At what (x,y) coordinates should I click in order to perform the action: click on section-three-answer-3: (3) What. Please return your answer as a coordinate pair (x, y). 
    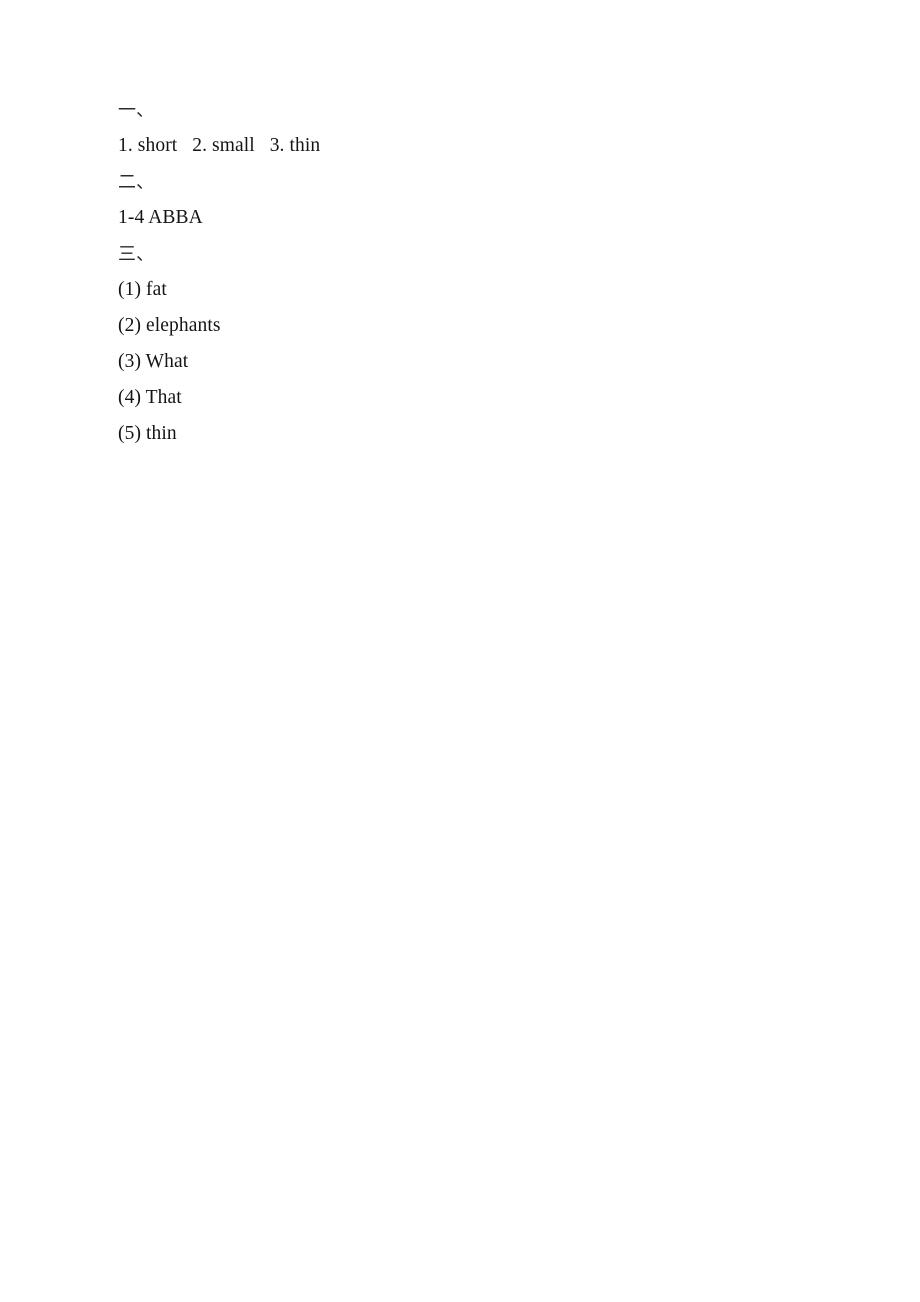
    Looking at the image, I should click on (153, 361).